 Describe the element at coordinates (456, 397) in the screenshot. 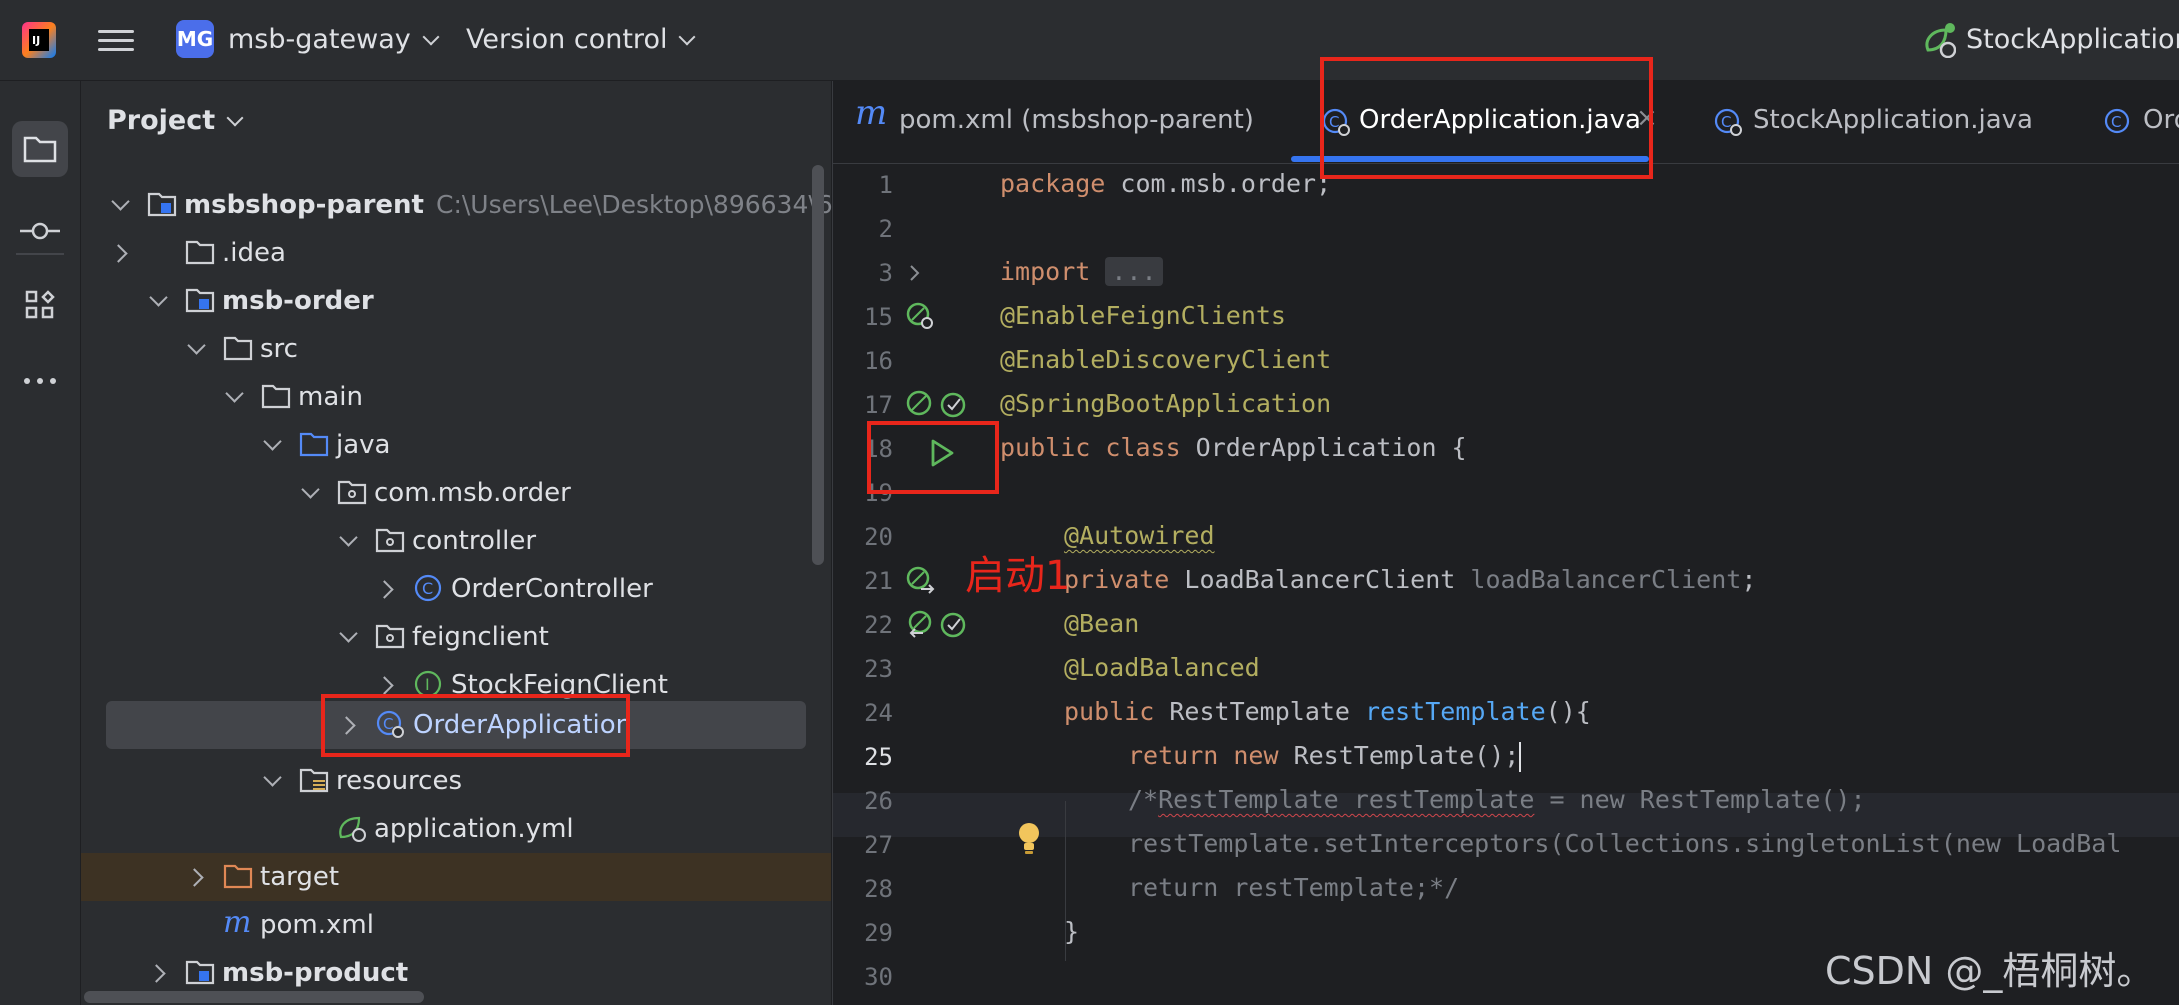

I see `tree-item-main: main` at that location.